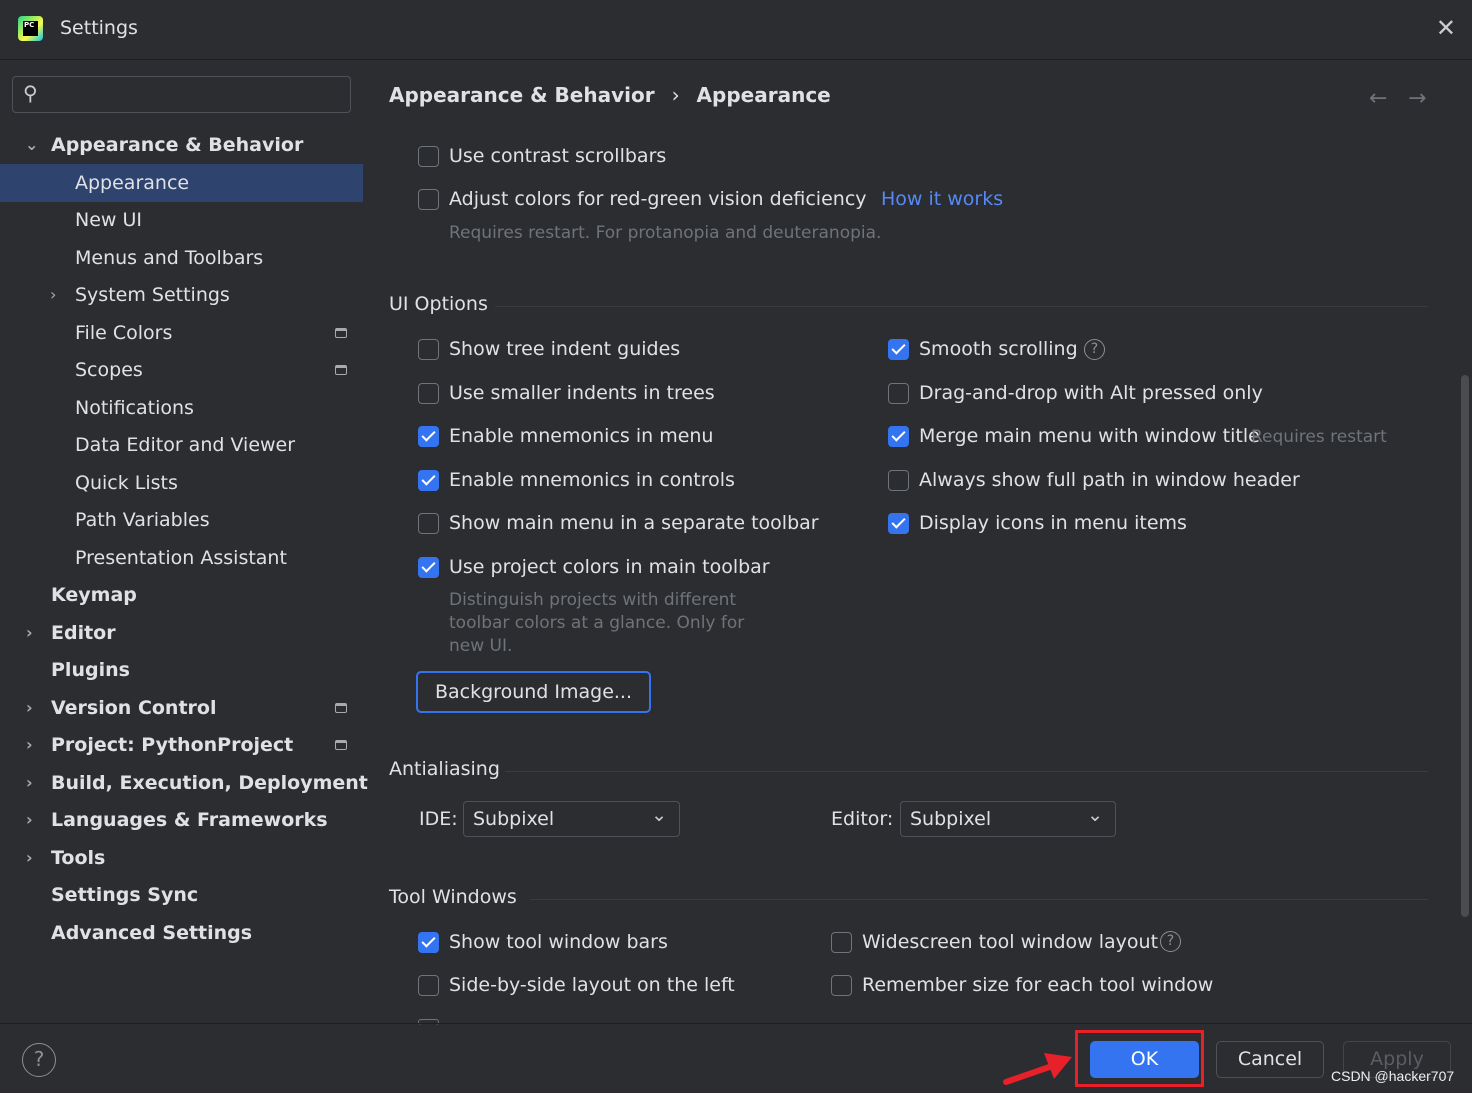  I want to click on chevron-down-icon: ⌄, so click(31, 145).